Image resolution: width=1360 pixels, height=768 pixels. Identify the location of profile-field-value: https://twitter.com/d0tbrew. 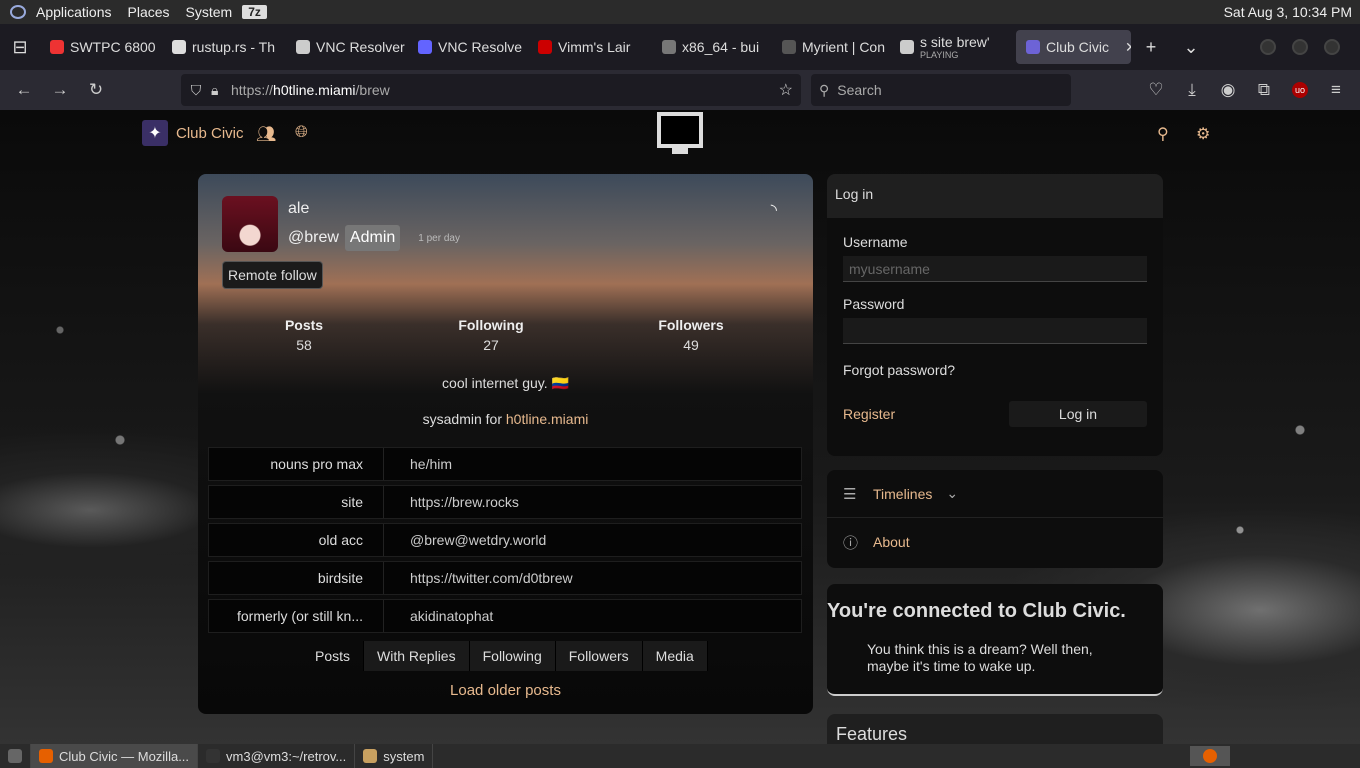
(478, 578).